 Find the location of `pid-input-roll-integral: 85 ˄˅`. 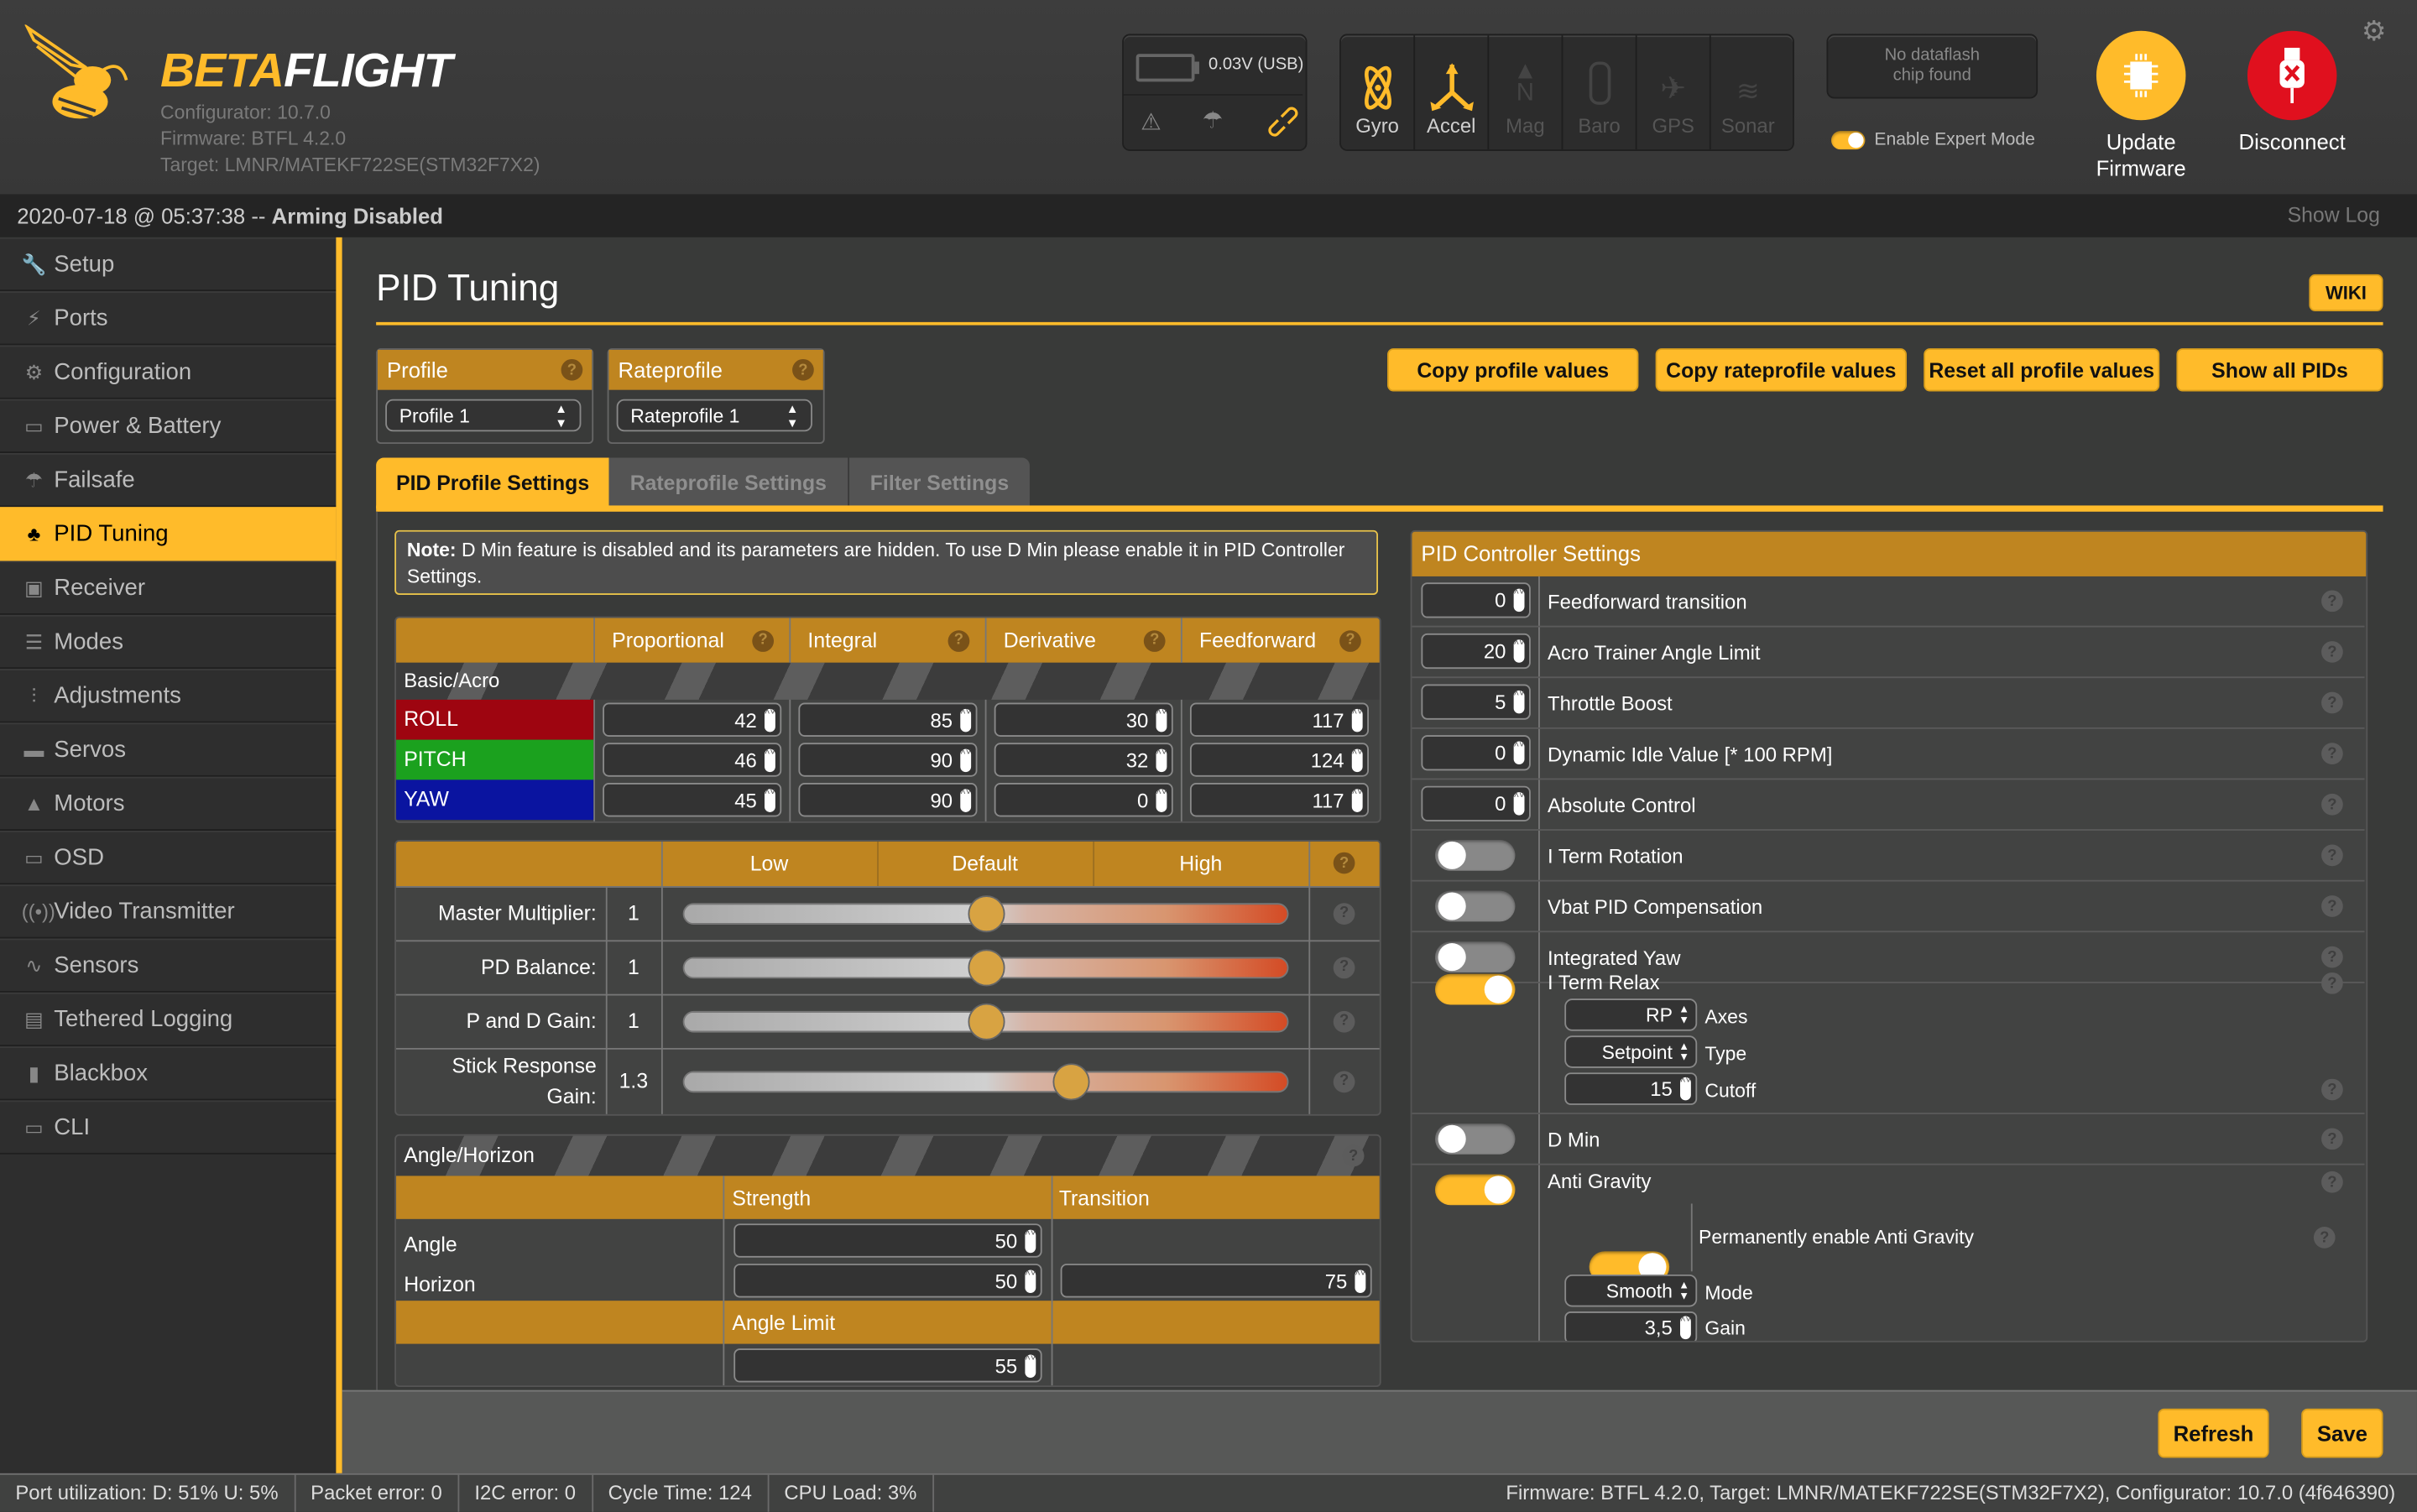

pid-input-roll-integral: 85 ˄˅ is located at coordinates (888, 719).